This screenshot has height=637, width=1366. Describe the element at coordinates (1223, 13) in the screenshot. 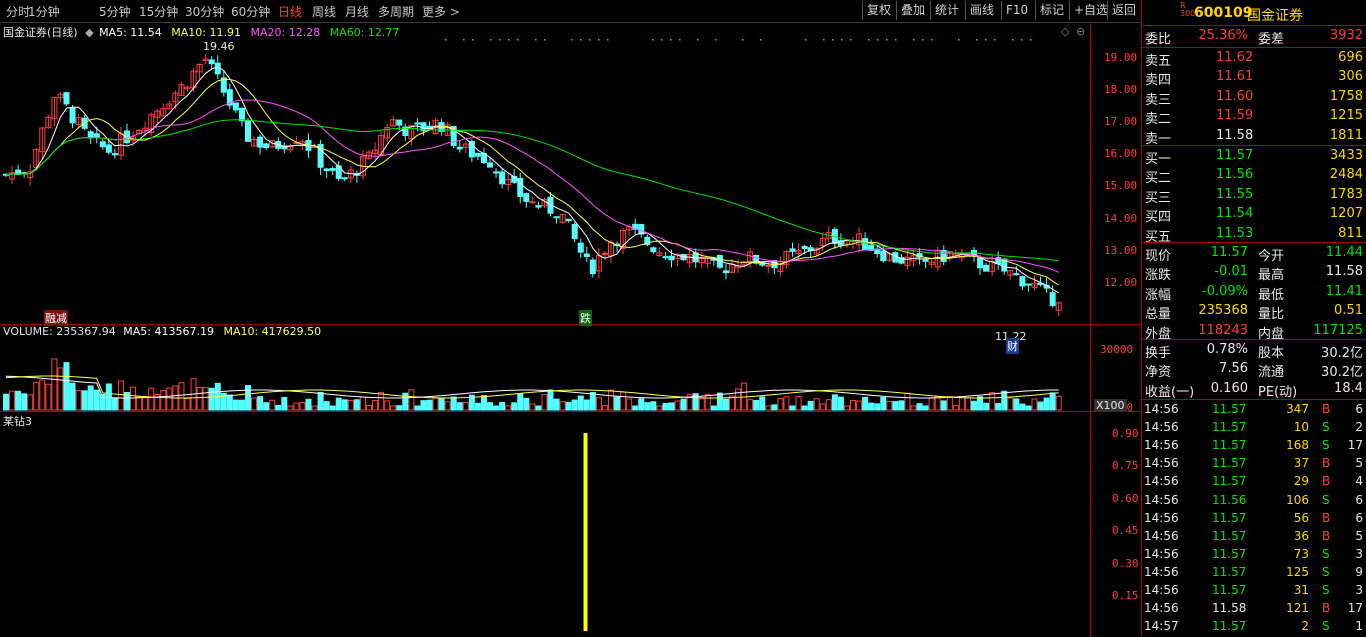

I see `stock-code: 600109` at that location.